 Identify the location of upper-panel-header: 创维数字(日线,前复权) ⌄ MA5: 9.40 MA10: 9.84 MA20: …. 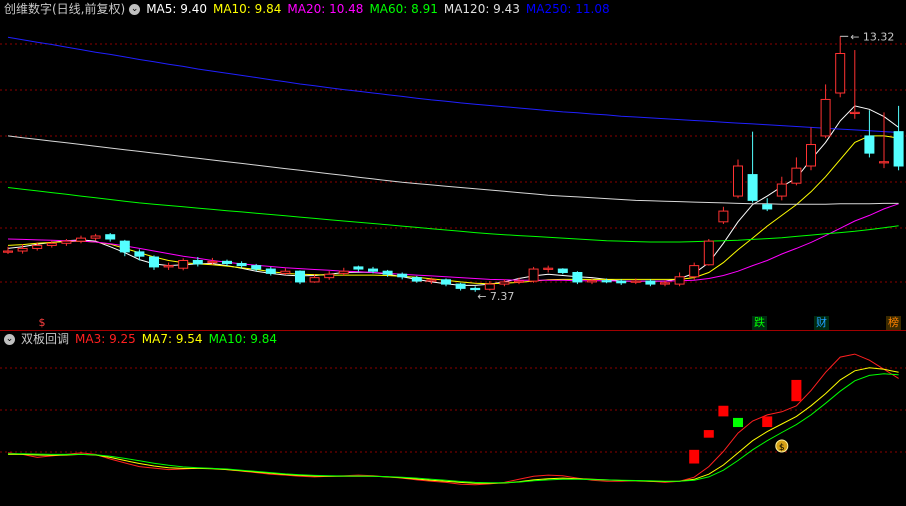
(308, 9).